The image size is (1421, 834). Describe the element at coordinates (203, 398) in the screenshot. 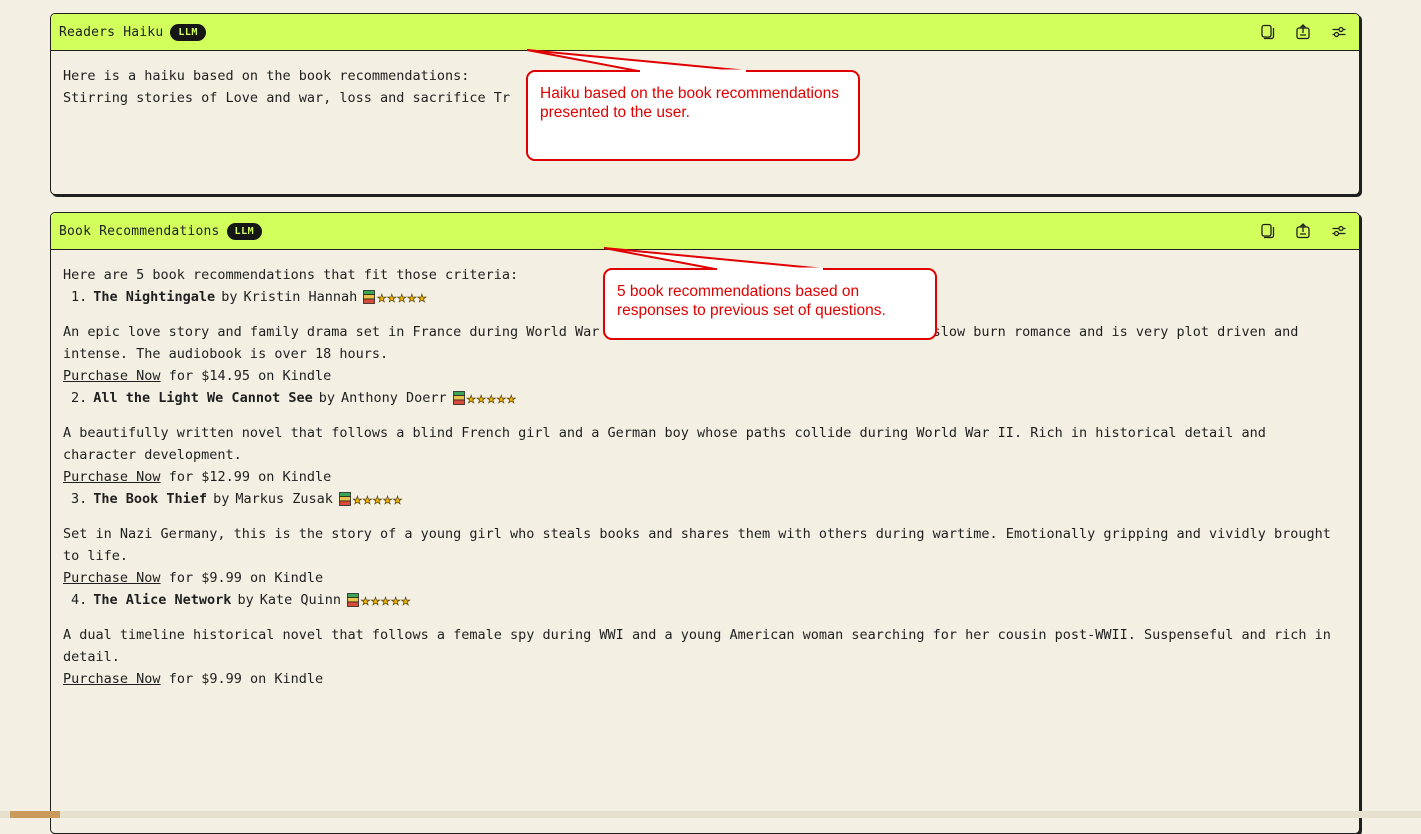

I see `book-title: All the Light We Cannot See` at that location.